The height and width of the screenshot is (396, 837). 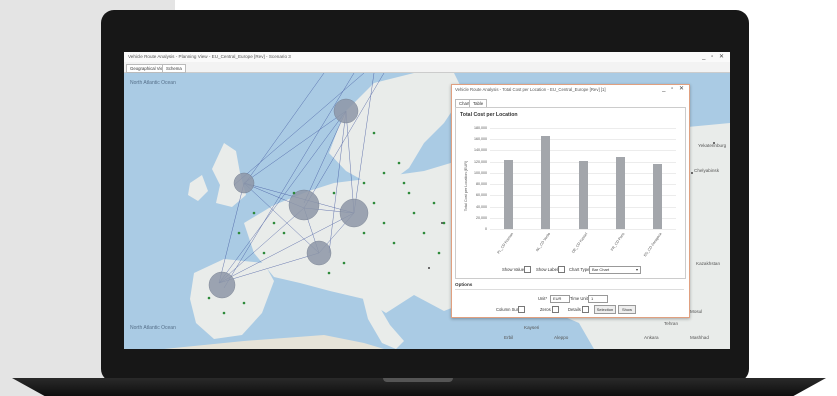 What do you see at coordinates (712, 145) in the screenshot?
I see `city-label: Yekaterinburg` at bounding box center [712, 145].